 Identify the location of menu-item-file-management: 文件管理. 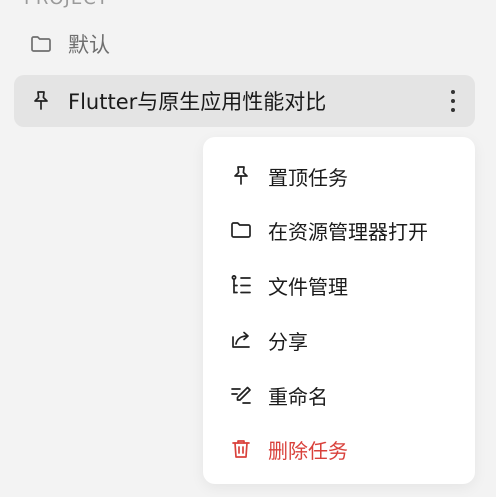
(339, 285).